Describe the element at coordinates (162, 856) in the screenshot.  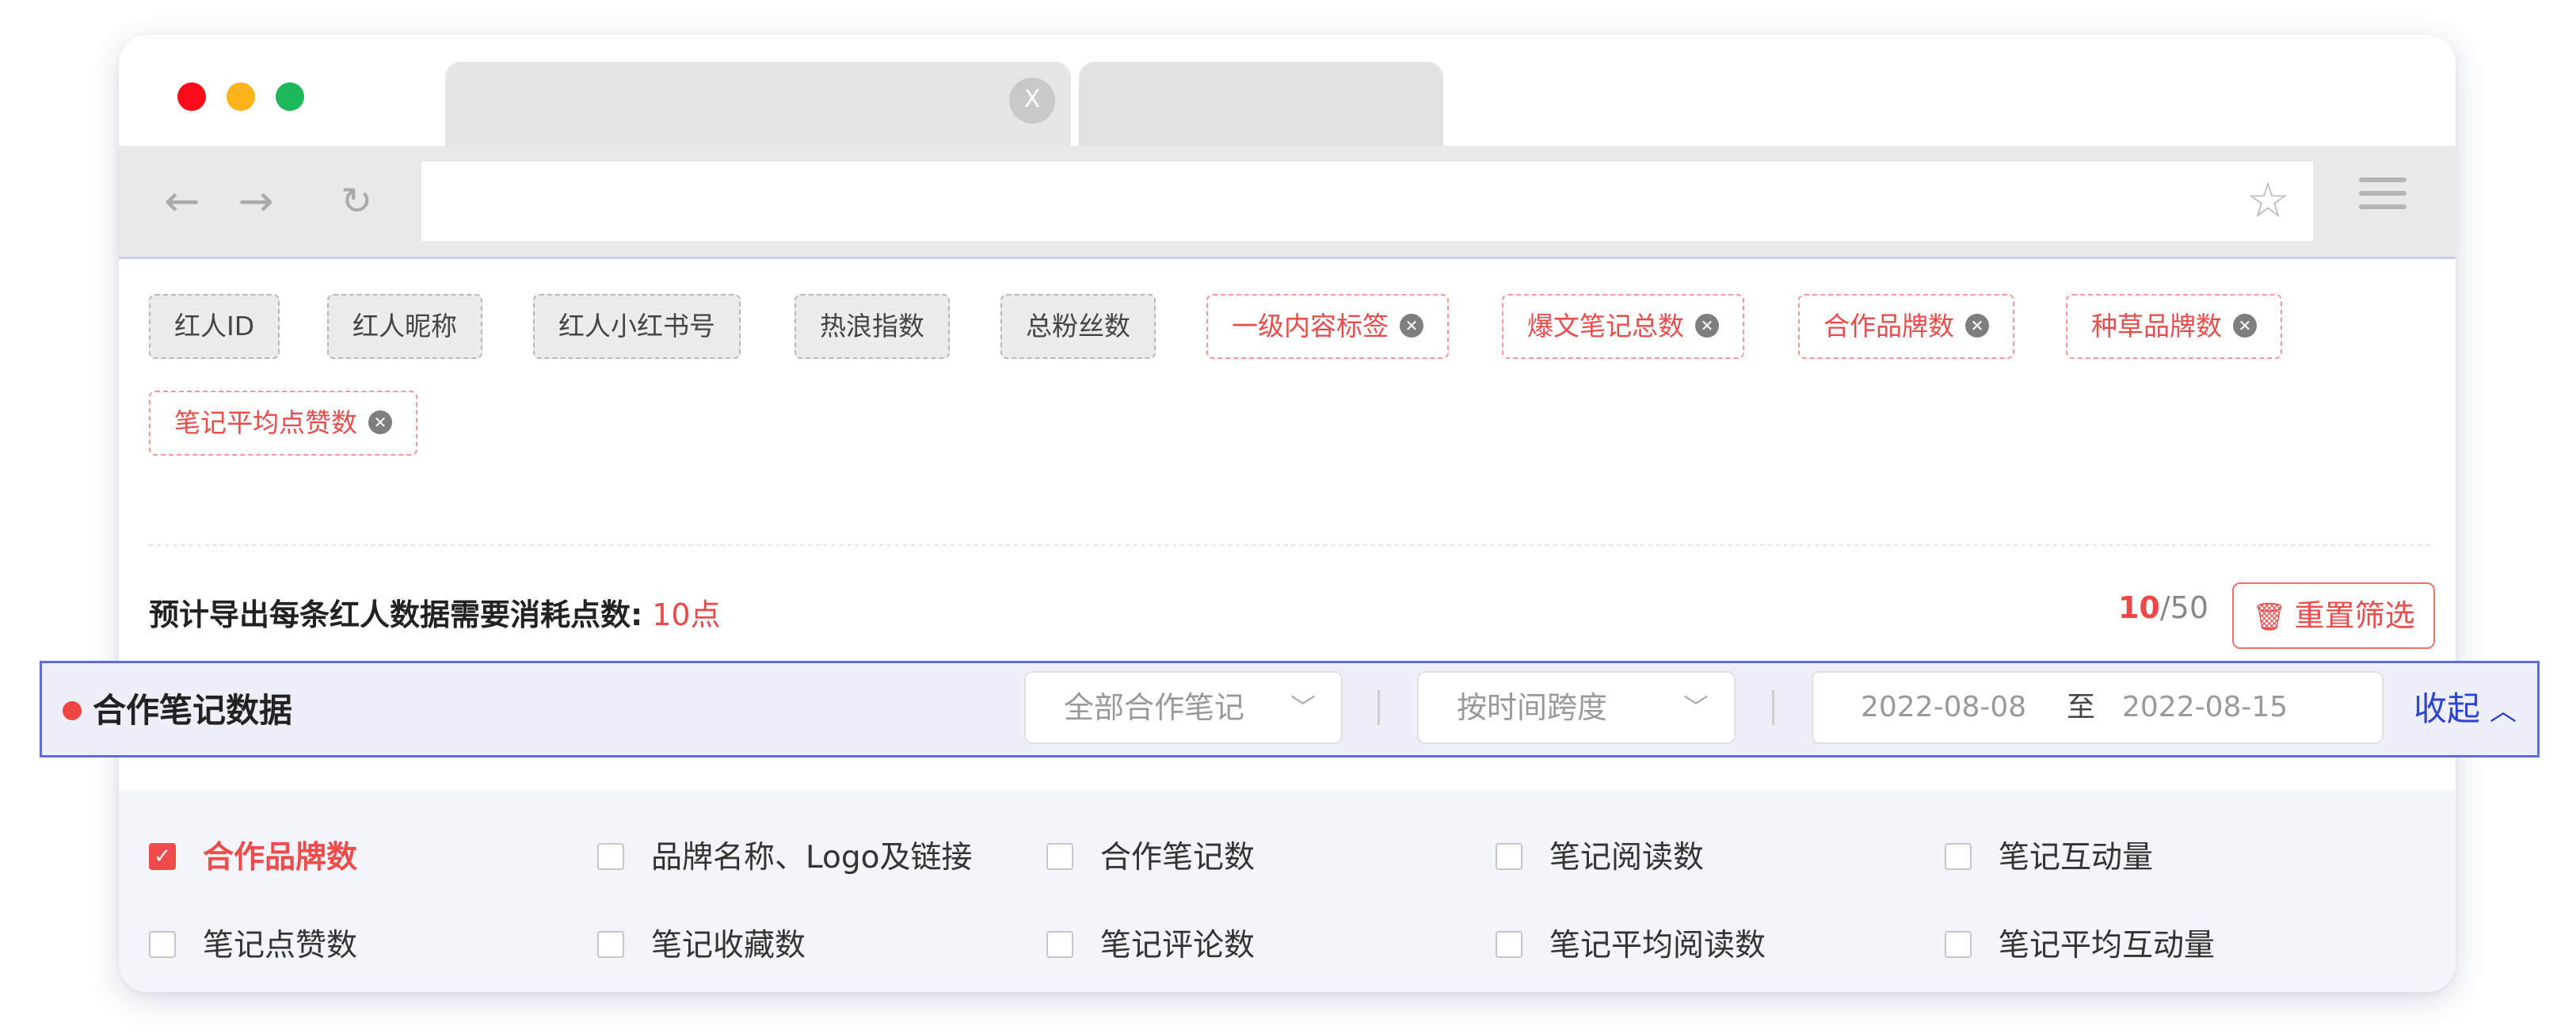
I see `checkbox-checked-icon: ✓` at that location.